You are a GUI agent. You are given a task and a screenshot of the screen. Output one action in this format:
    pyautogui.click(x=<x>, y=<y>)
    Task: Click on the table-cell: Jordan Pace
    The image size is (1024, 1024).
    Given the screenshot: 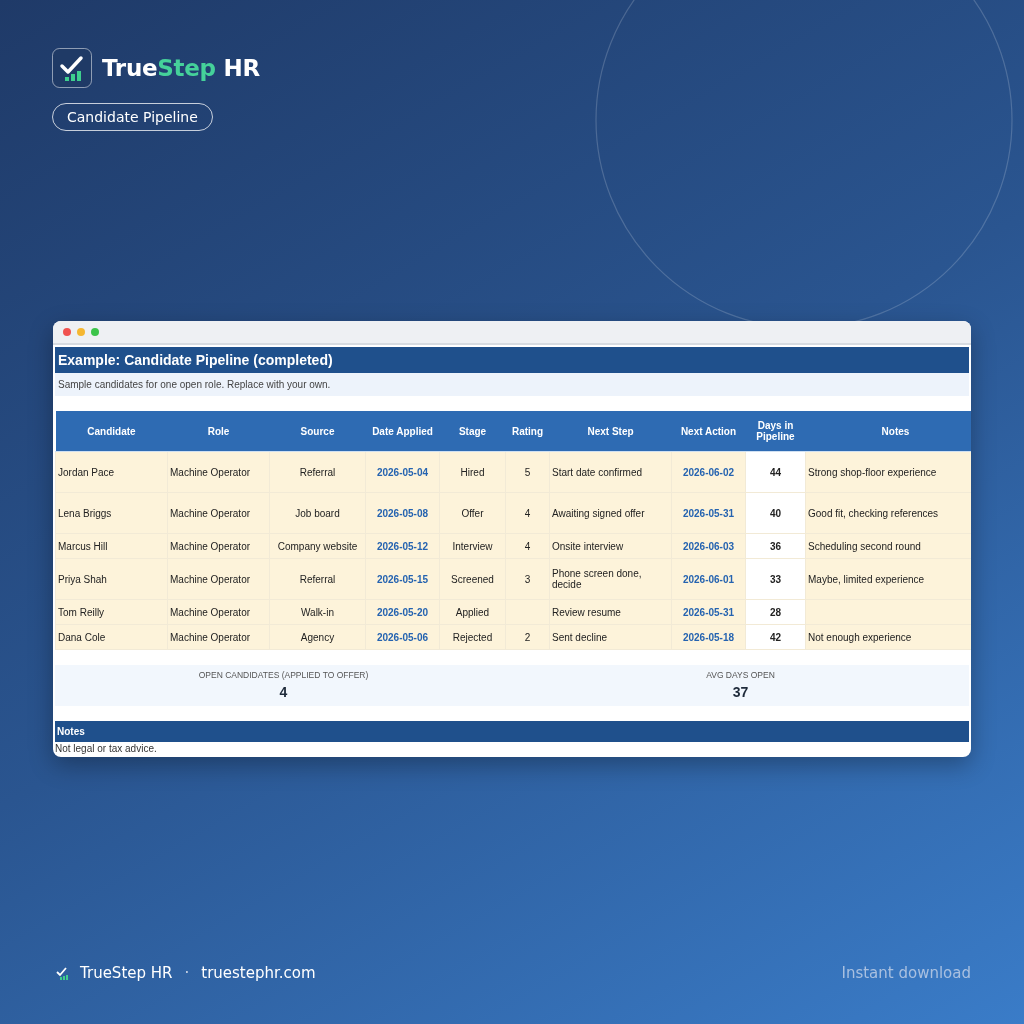 What is the action you would take?
    pyautogui.click(x=111, y=472)
    